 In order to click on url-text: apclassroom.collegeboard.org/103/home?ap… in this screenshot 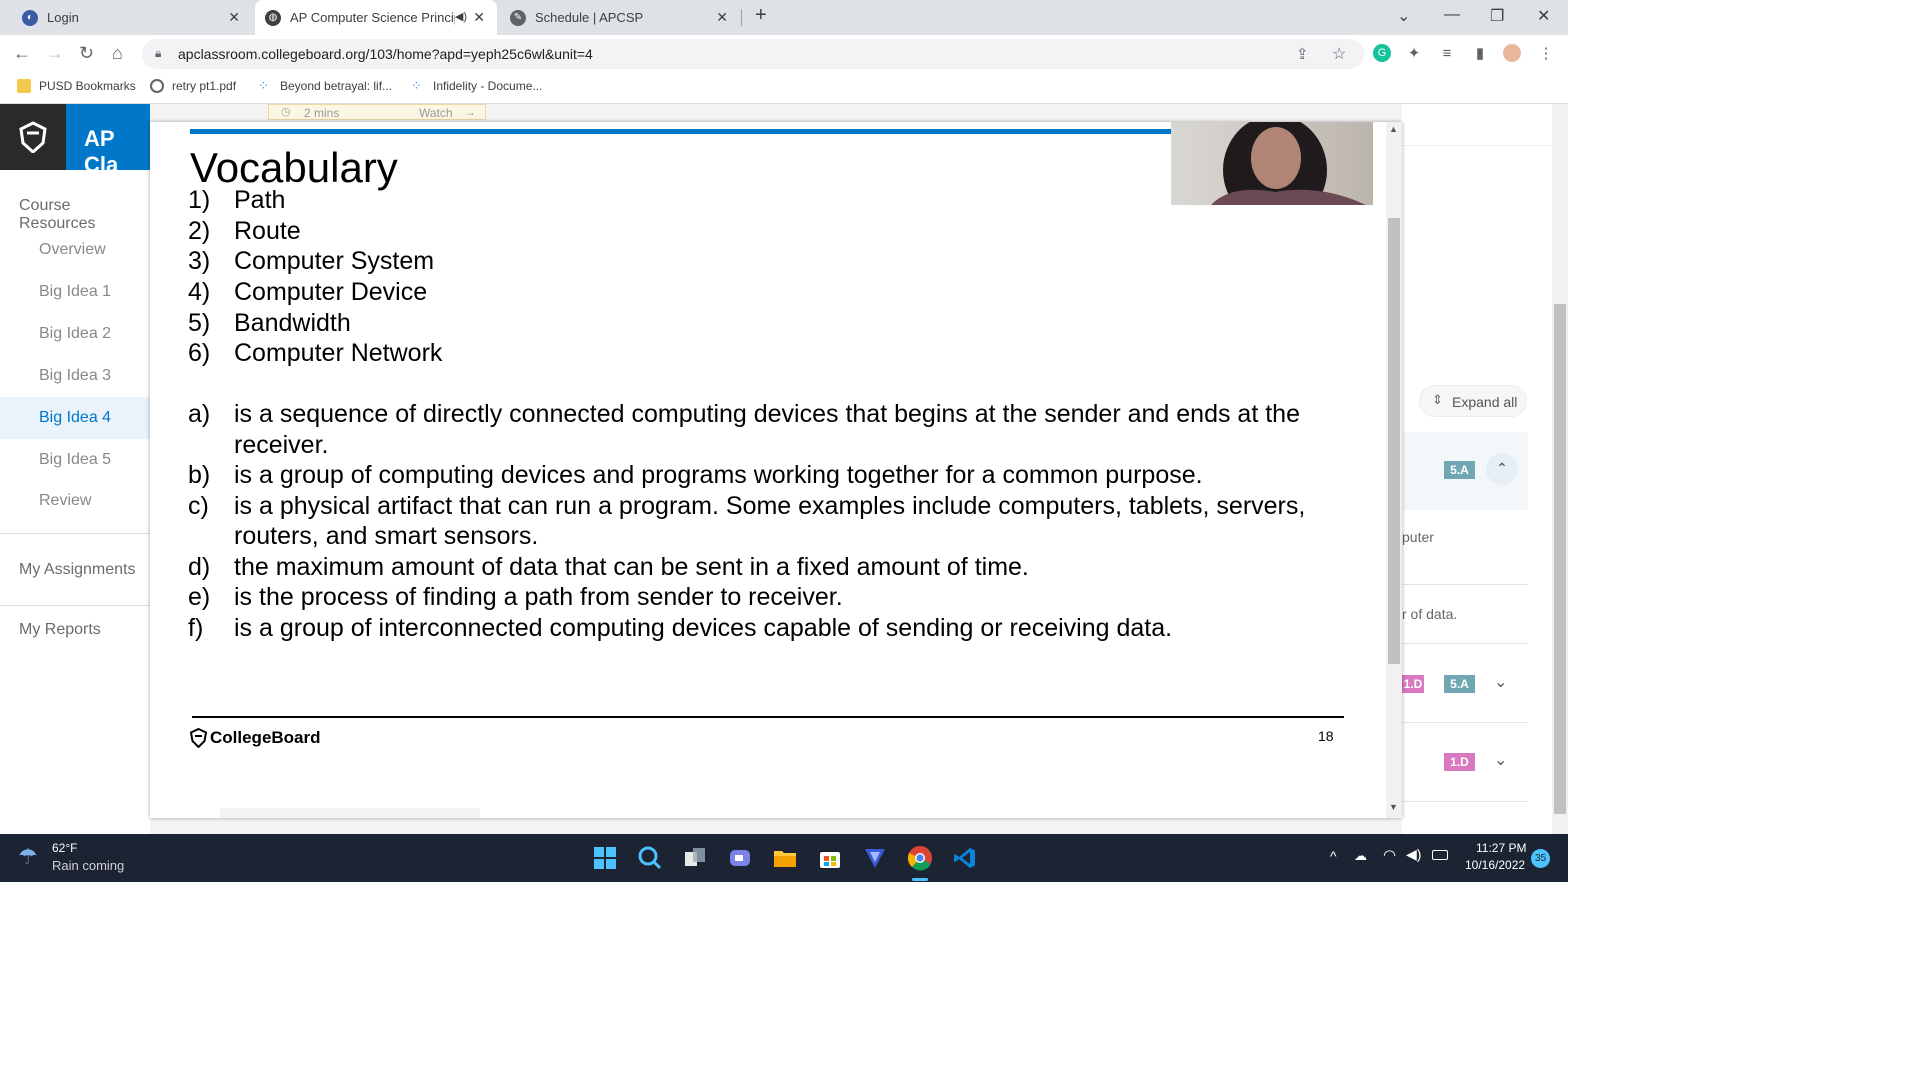, I will do `click(385, 54)`.